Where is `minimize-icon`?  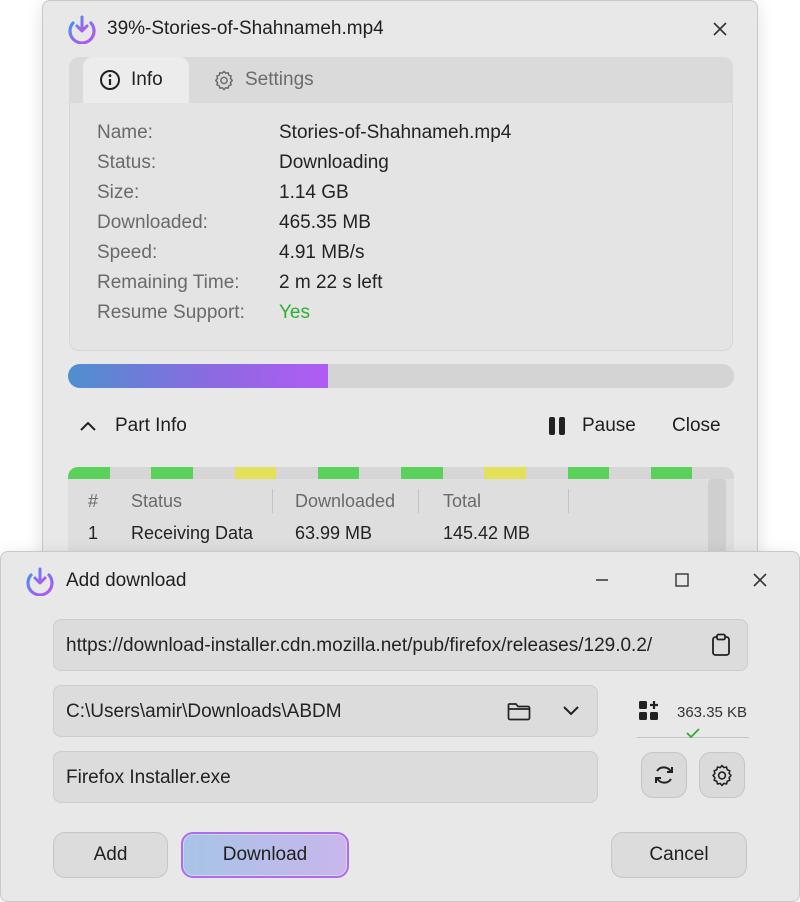
minimize-icon is located at coordinates (602, 580).